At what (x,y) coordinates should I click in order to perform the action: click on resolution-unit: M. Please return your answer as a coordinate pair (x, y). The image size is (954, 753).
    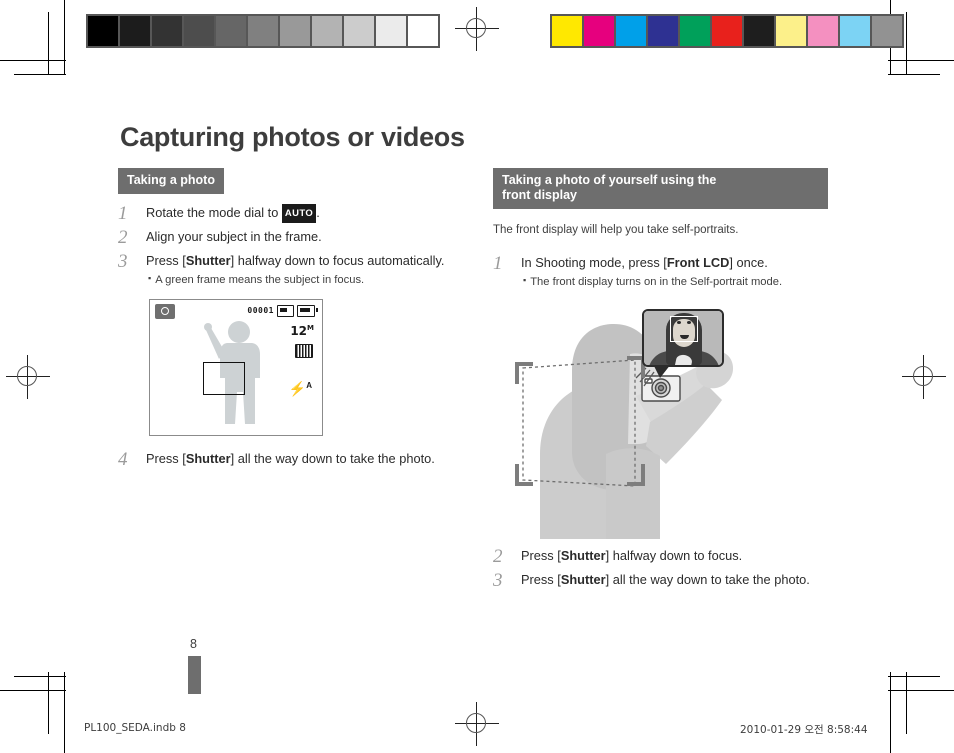
    Looking at the image, I should click on (310, 328).